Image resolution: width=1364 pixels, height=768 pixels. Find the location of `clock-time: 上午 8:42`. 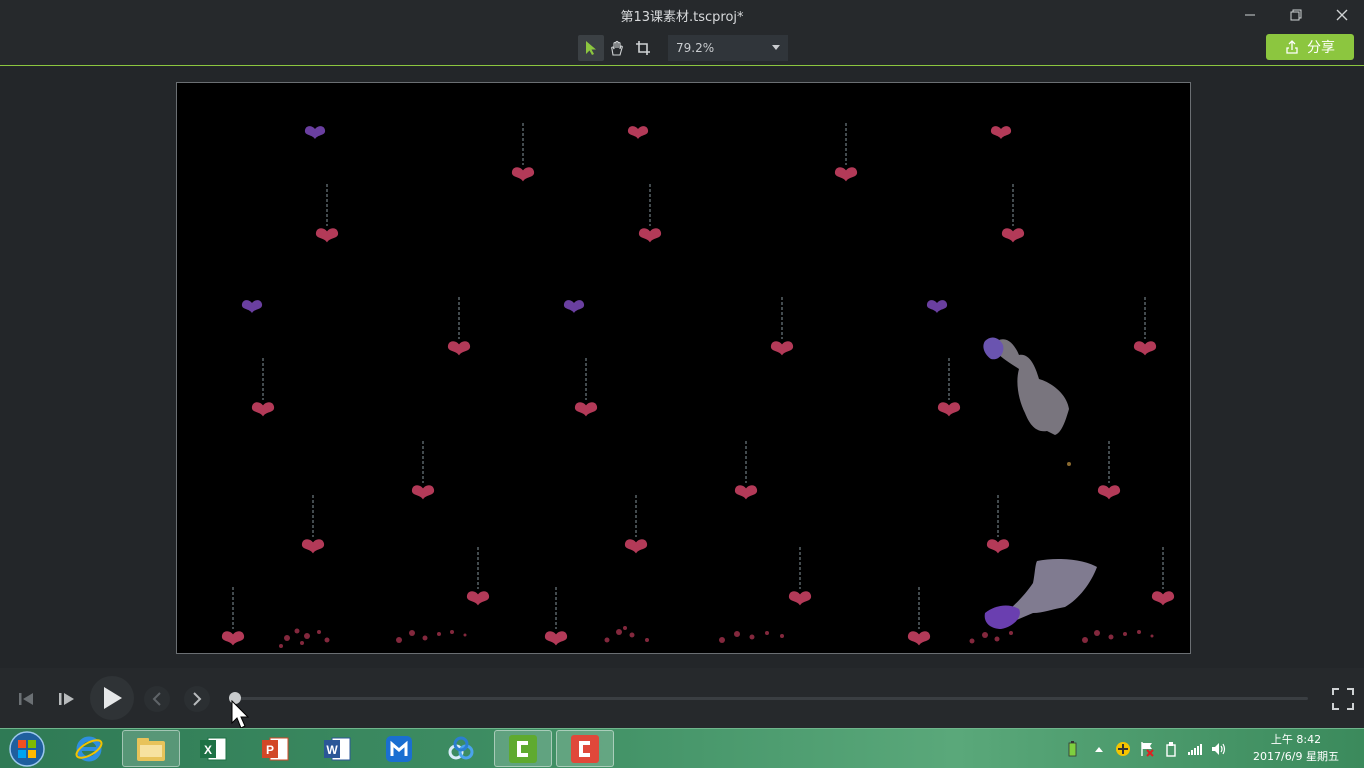

clock-time: 上午 8:42 is located at coordinates (1296, 739).